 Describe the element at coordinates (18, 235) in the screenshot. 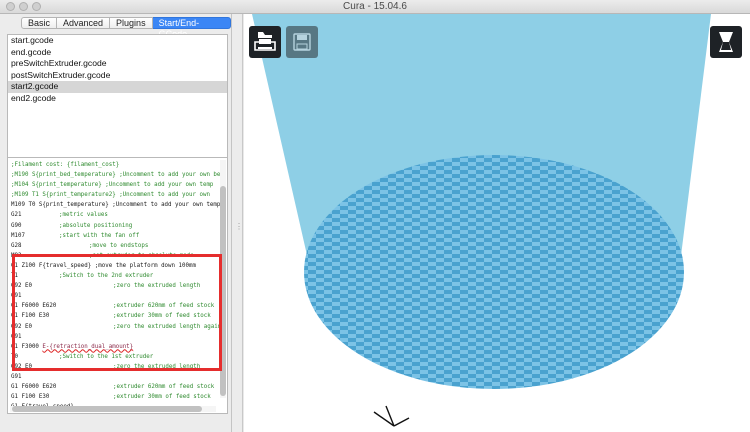

I see `gcode-command: M107` at that location.